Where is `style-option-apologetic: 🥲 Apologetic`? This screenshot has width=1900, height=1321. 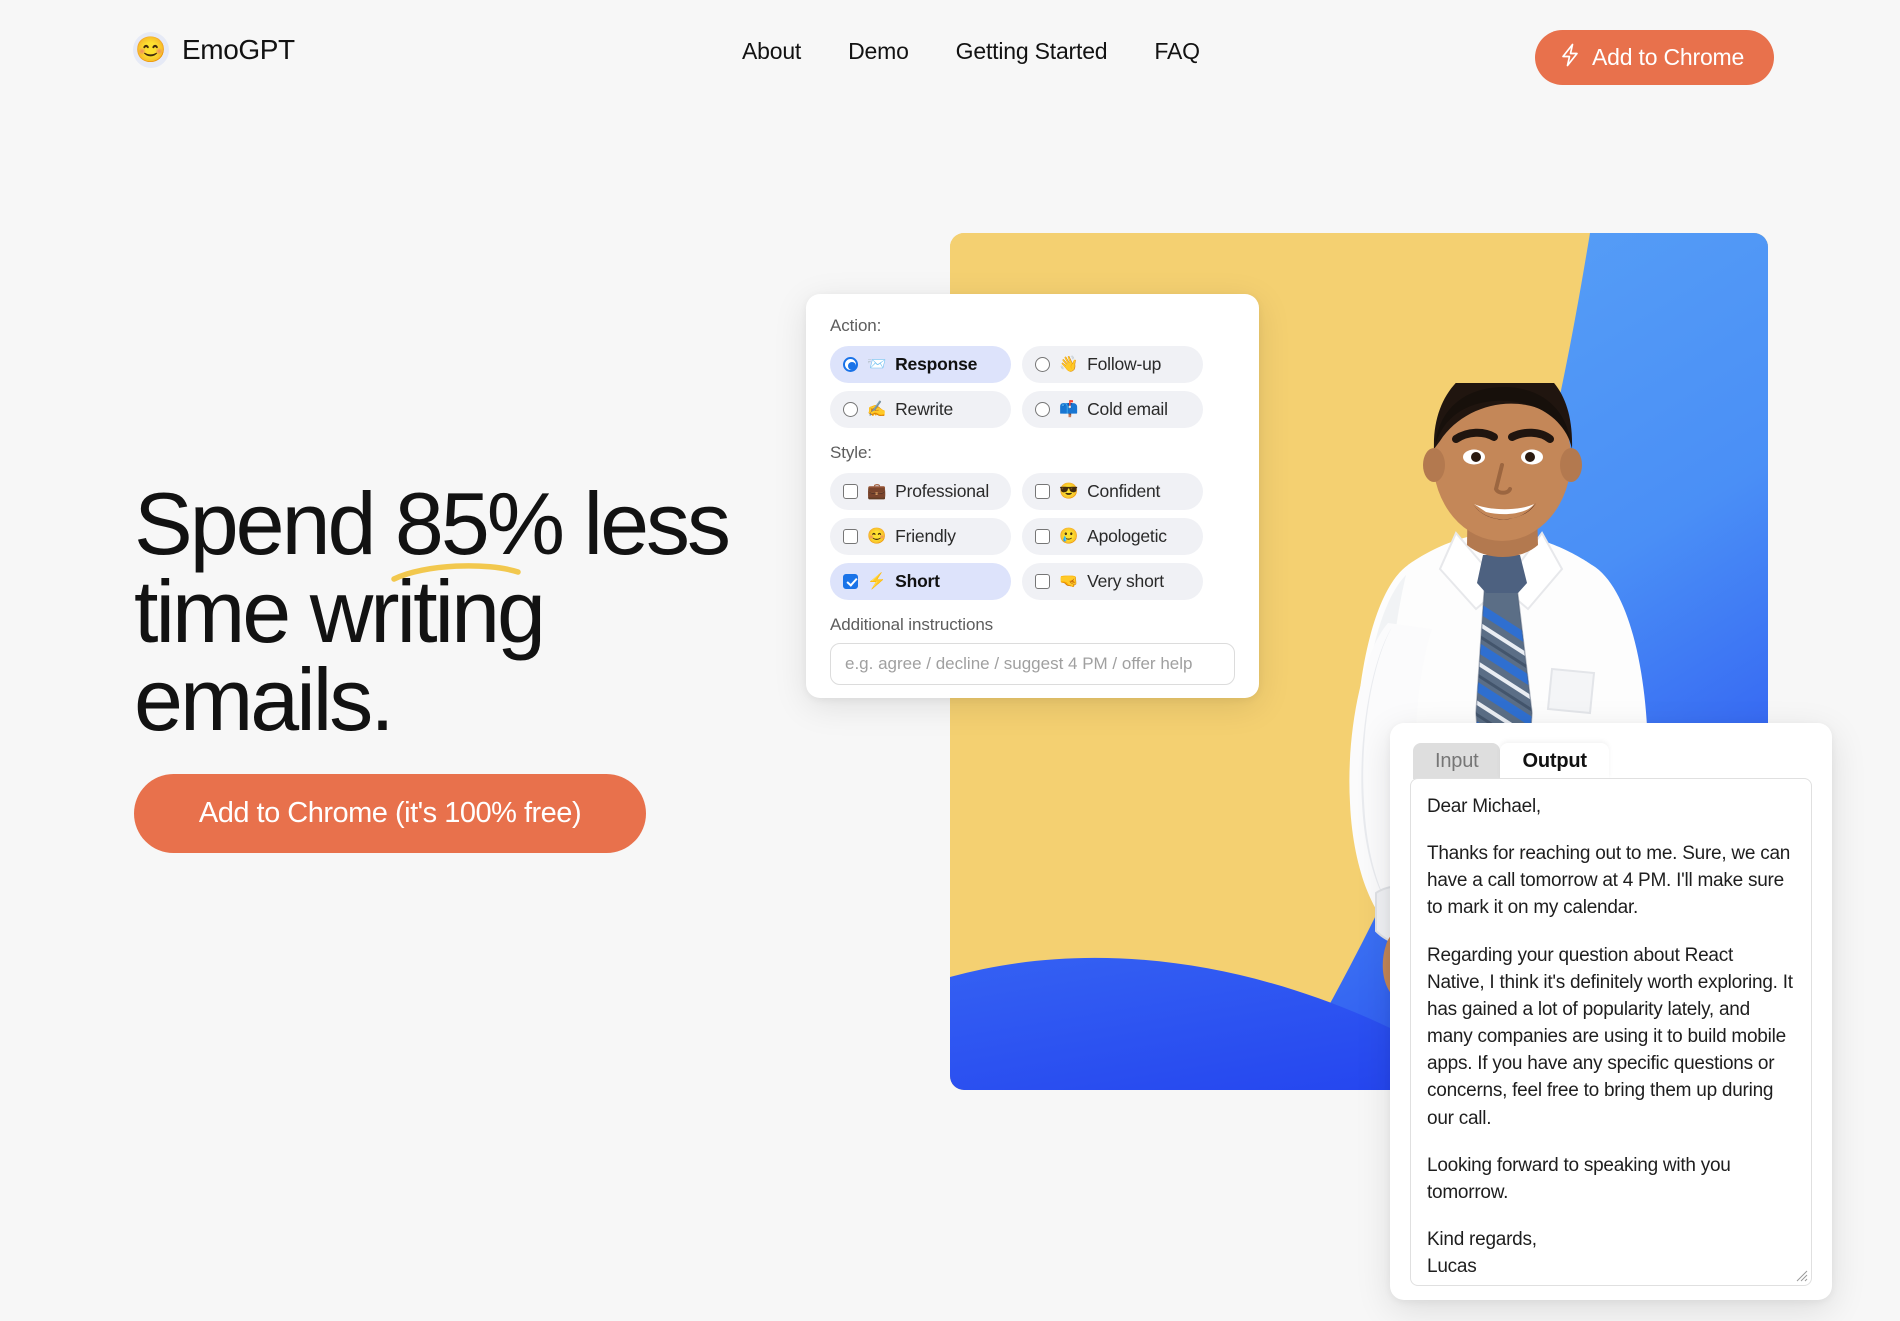 style-option-apologetic: 🥲 Apologetic is located at coordinates (1112, 536).